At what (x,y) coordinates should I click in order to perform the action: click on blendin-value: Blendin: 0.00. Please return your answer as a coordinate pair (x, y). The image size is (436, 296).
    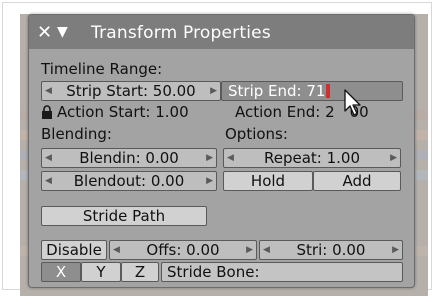
    Looking at the image, I should click on (129, 158).